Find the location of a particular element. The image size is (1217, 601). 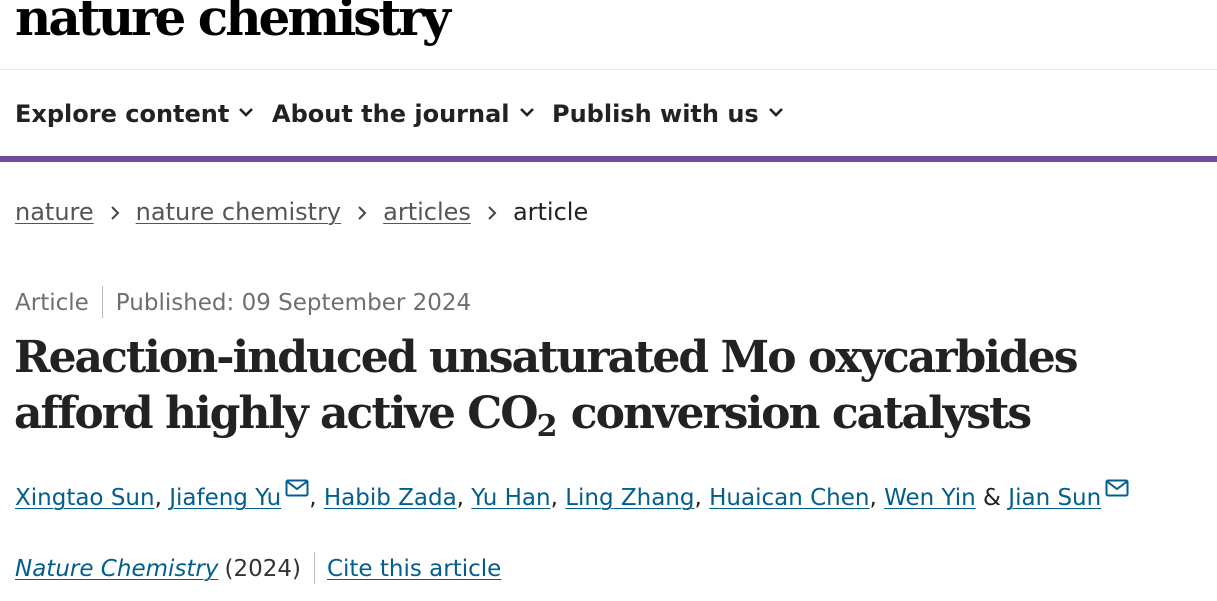

site-header: nature chemistry is located at coordinates (608, 35).